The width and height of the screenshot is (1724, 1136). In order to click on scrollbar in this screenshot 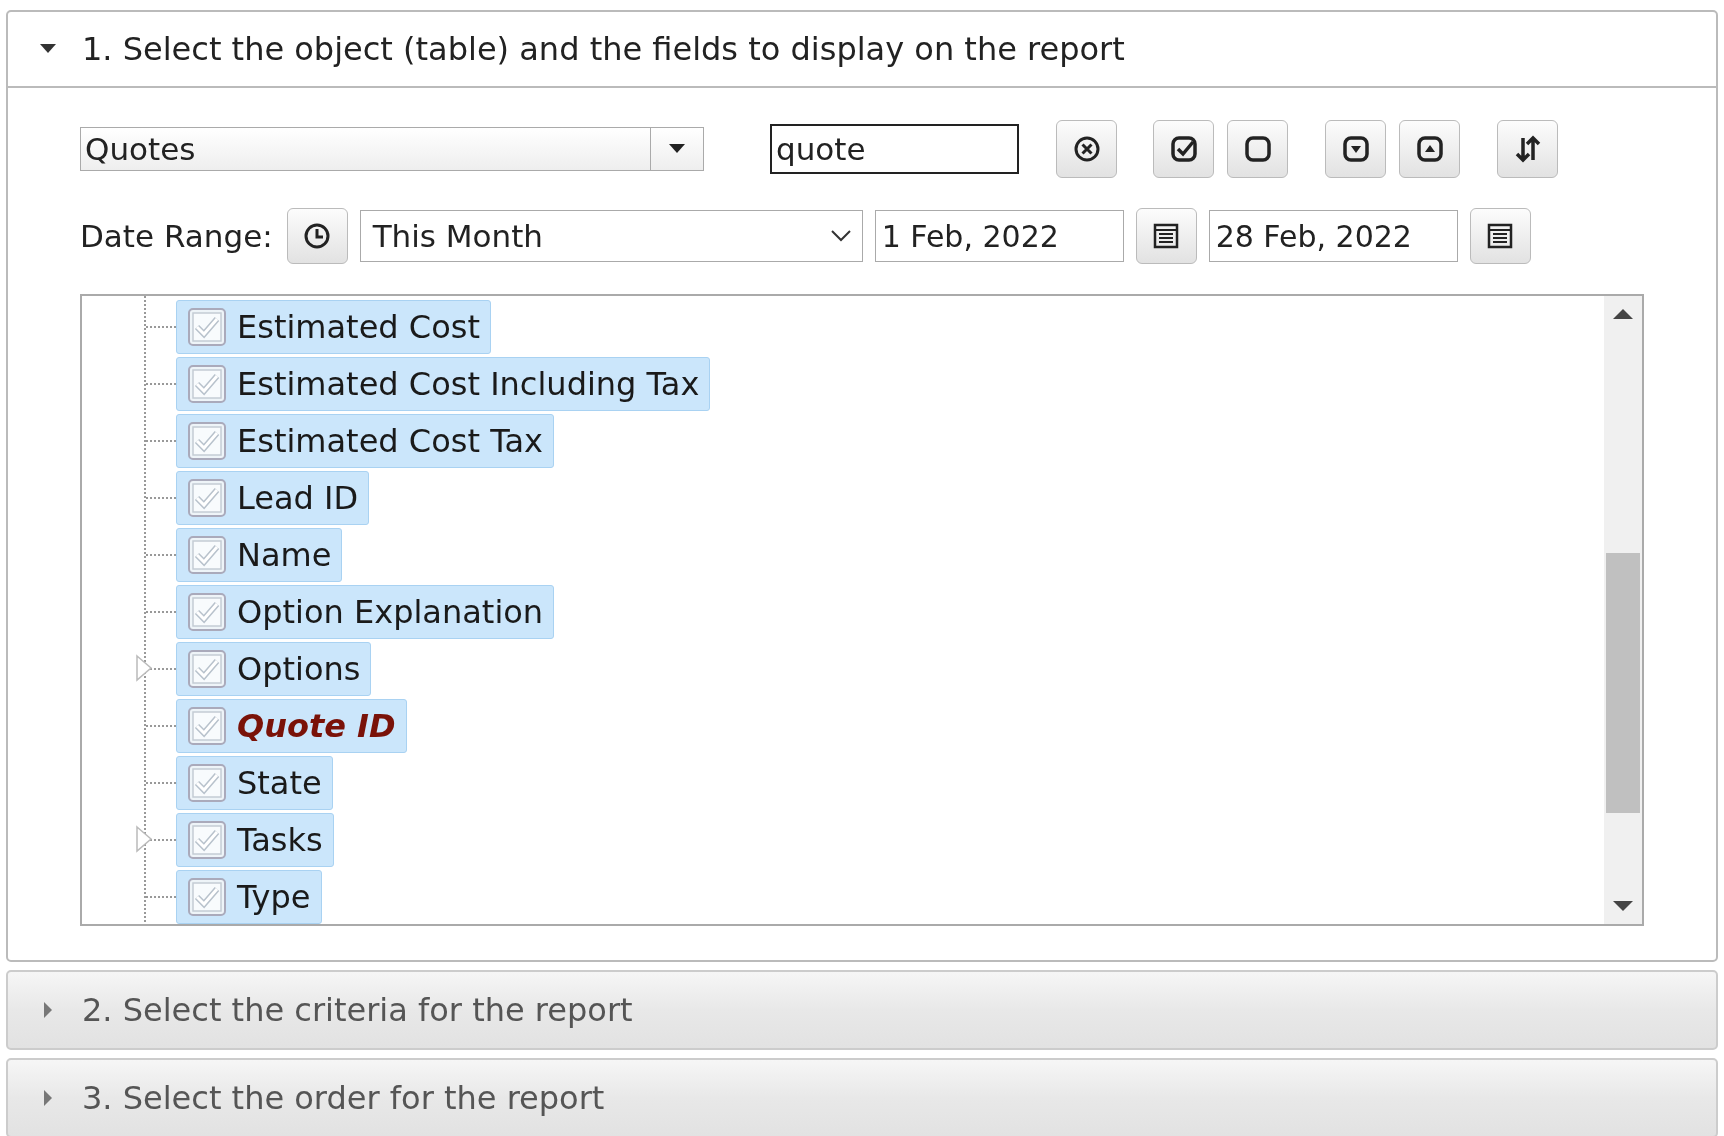, I will do `click(1623, 610)`.